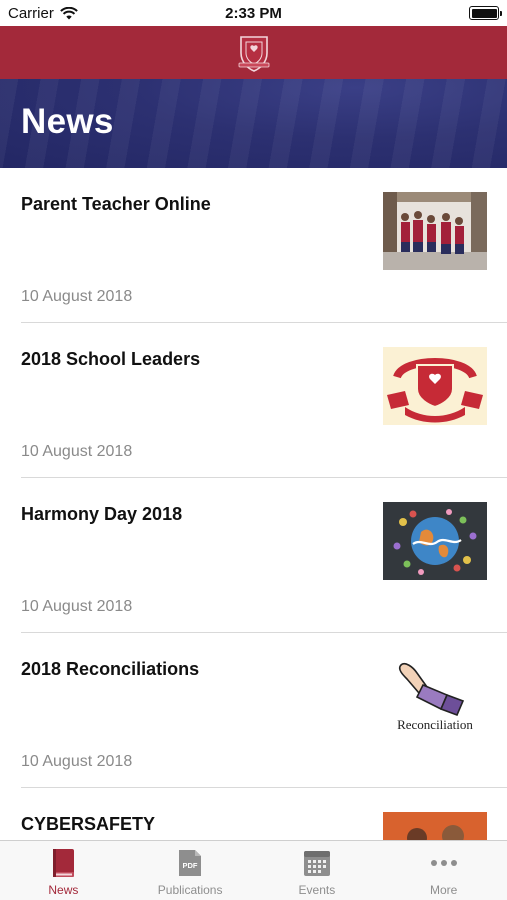 Image resolution: width=507 pixels, height=900 pixels. Describe the element at coordinates (63, 863) in the screenshot. I see `book-icon` at that location.